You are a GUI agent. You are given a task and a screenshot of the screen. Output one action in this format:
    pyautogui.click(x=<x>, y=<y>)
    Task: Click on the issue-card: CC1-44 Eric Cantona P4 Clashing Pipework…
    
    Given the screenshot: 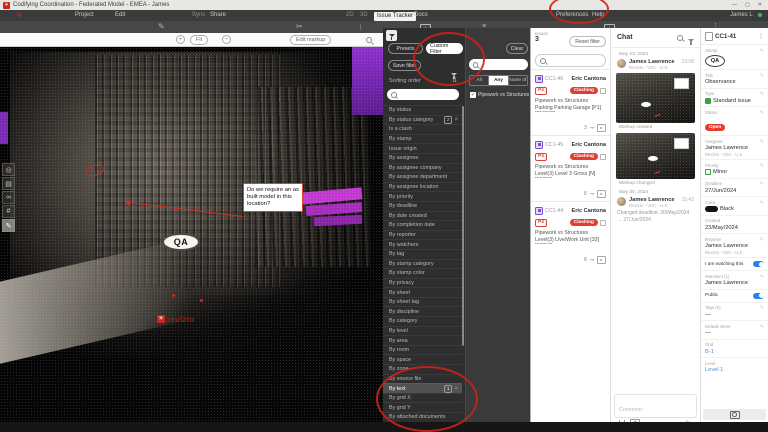 What is the action you would take?
    pyautogui.click(x=570, y=234)
    